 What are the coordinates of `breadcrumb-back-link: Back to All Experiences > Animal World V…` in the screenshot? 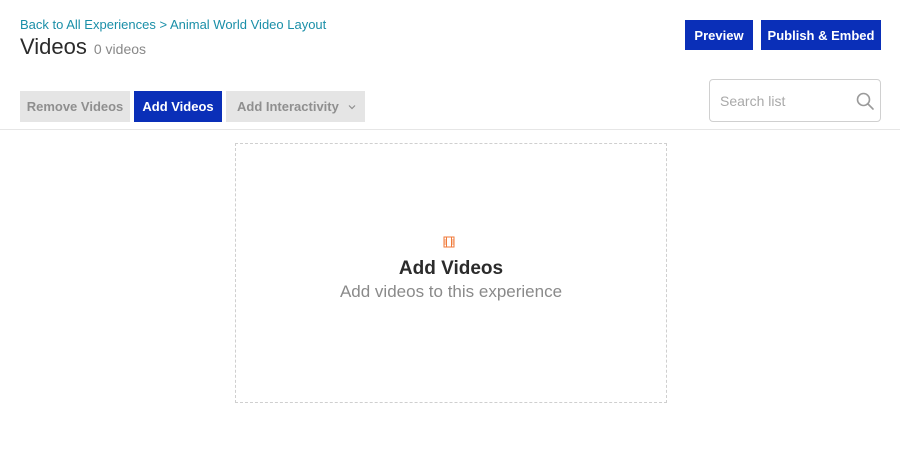 It's located at (173, 24).